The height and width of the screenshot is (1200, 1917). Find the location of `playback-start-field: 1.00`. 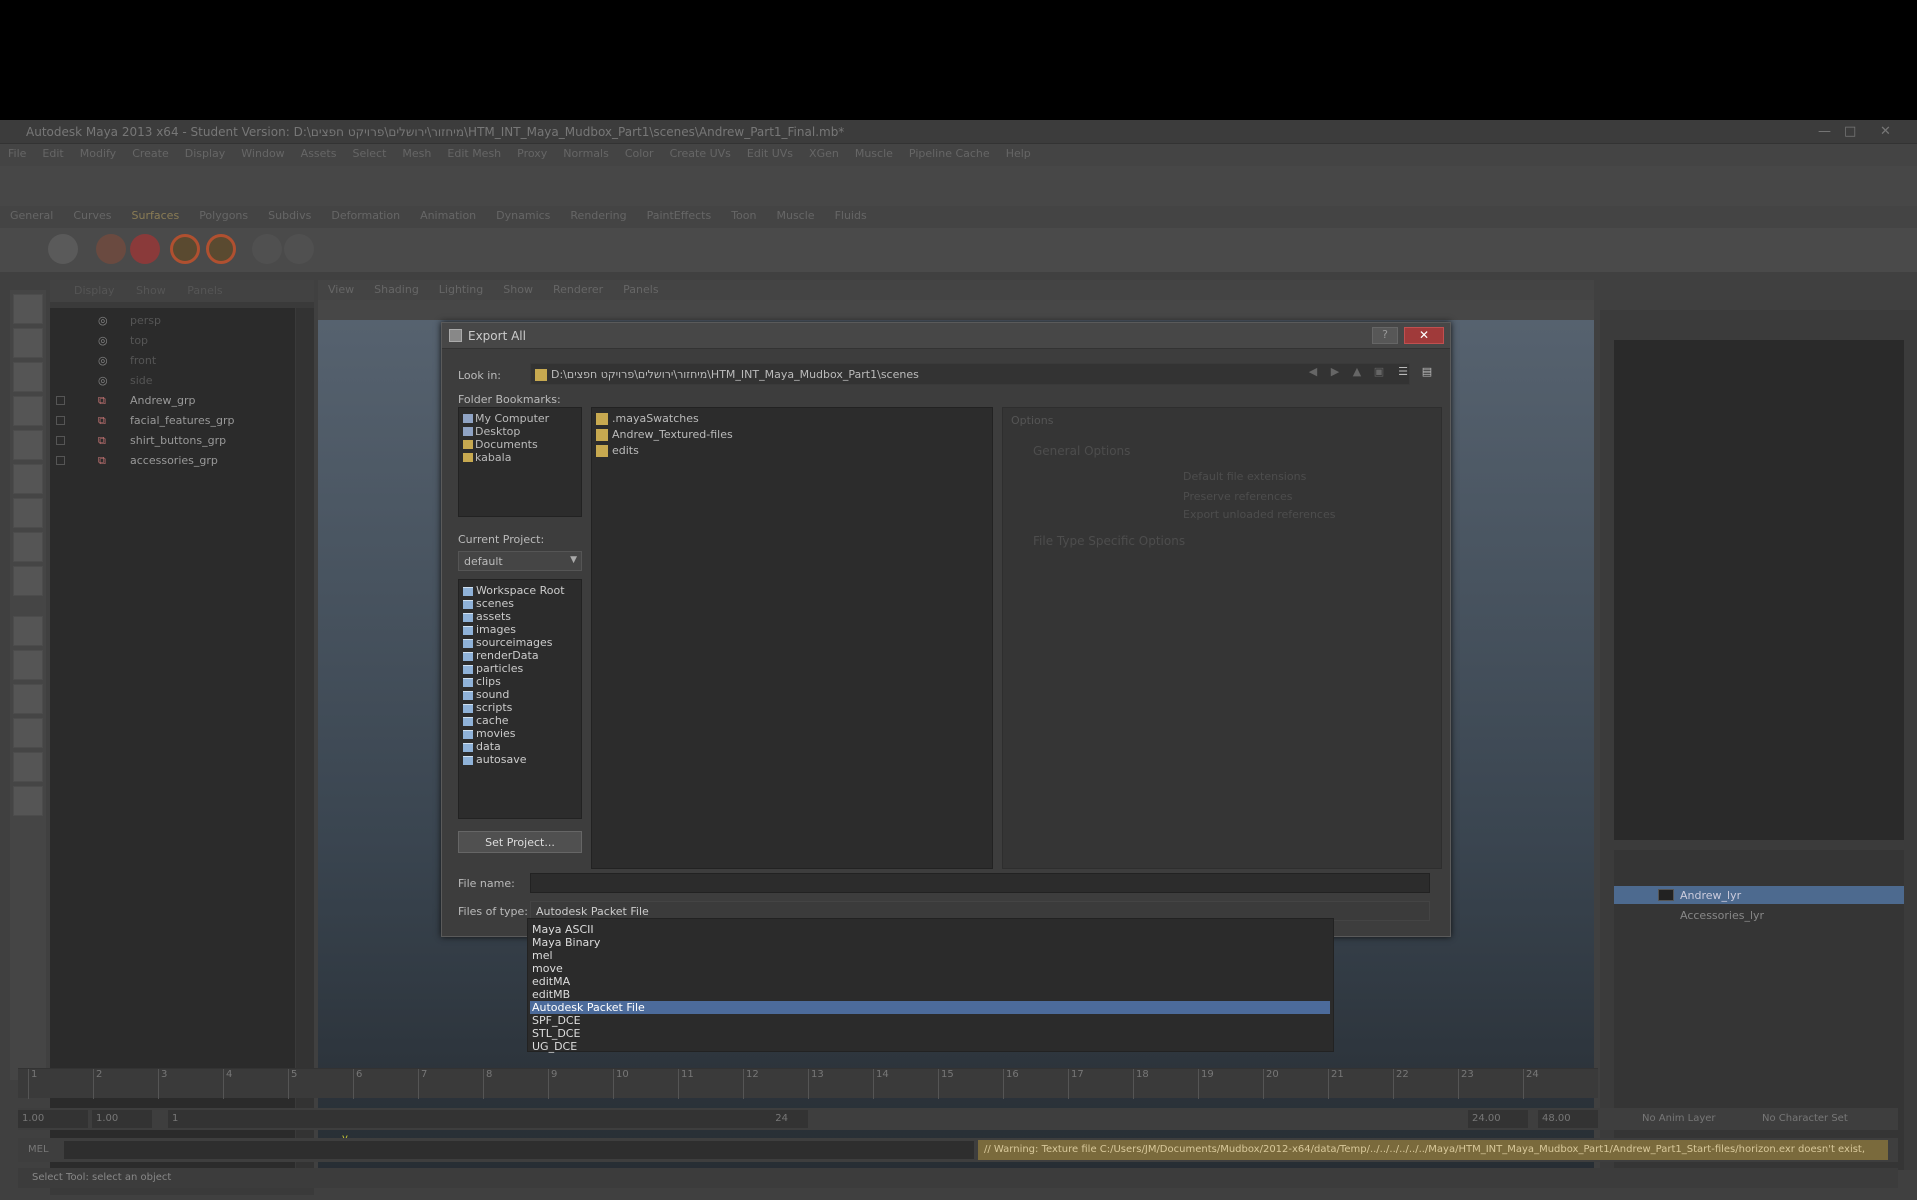

playback-start-field: 1.00 is located at coordinates (122, 1119).